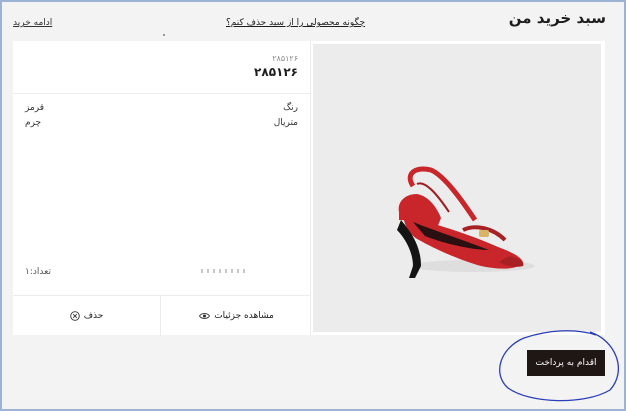  What do you see at coordinates (466, 222) in the screenshot?
I see `red-slingback-heel-icon` at bounding box center [466, 222].